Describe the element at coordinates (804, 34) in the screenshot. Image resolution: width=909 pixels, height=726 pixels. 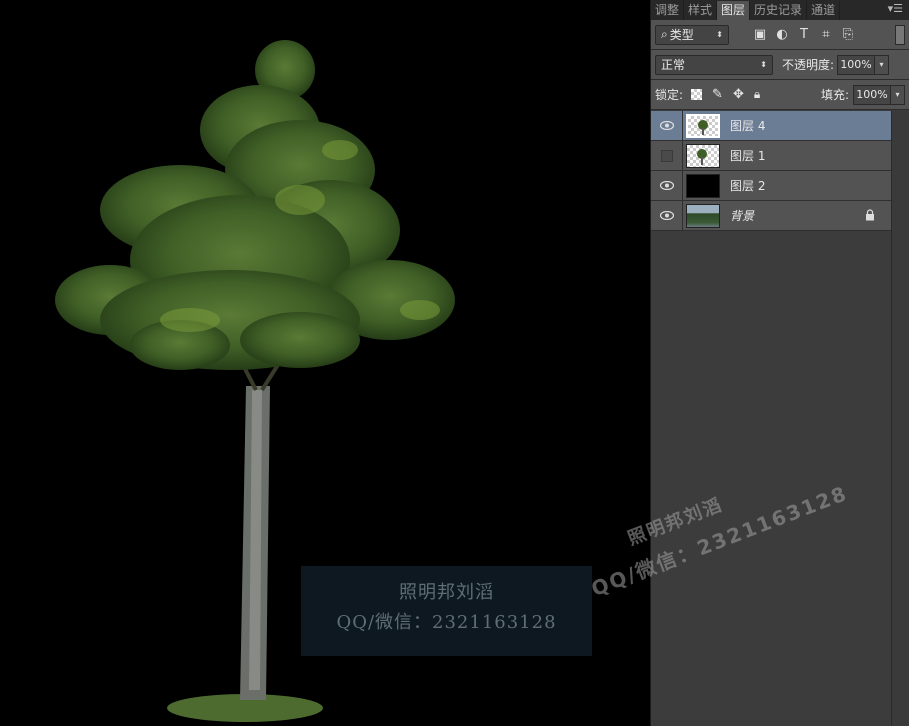
I see `text-filter-icon: T` at that location.